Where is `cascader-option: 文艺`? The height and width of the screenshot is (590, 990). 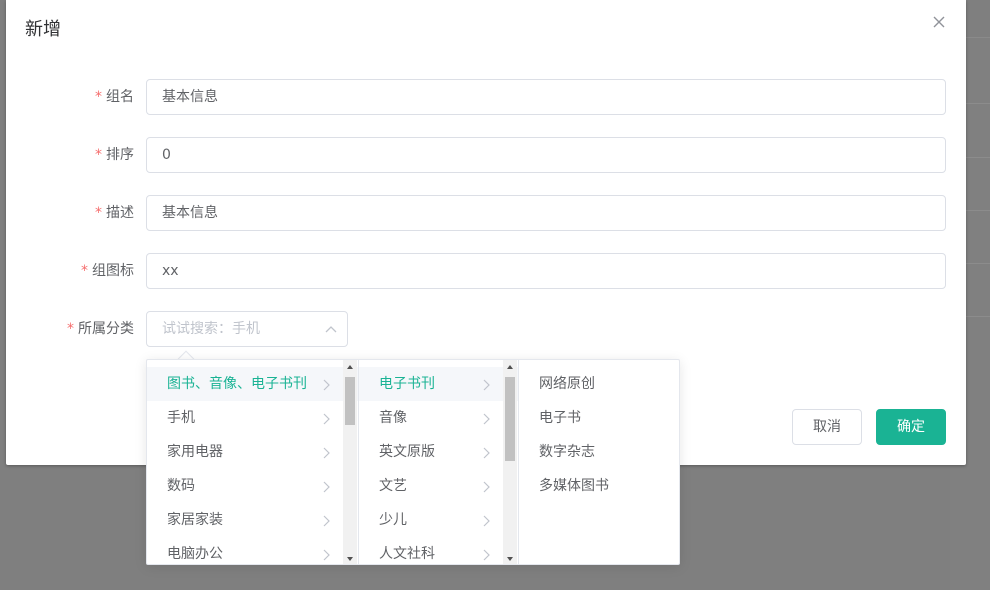
cascader-option: 文艺 is located at coordinates (438, 486).